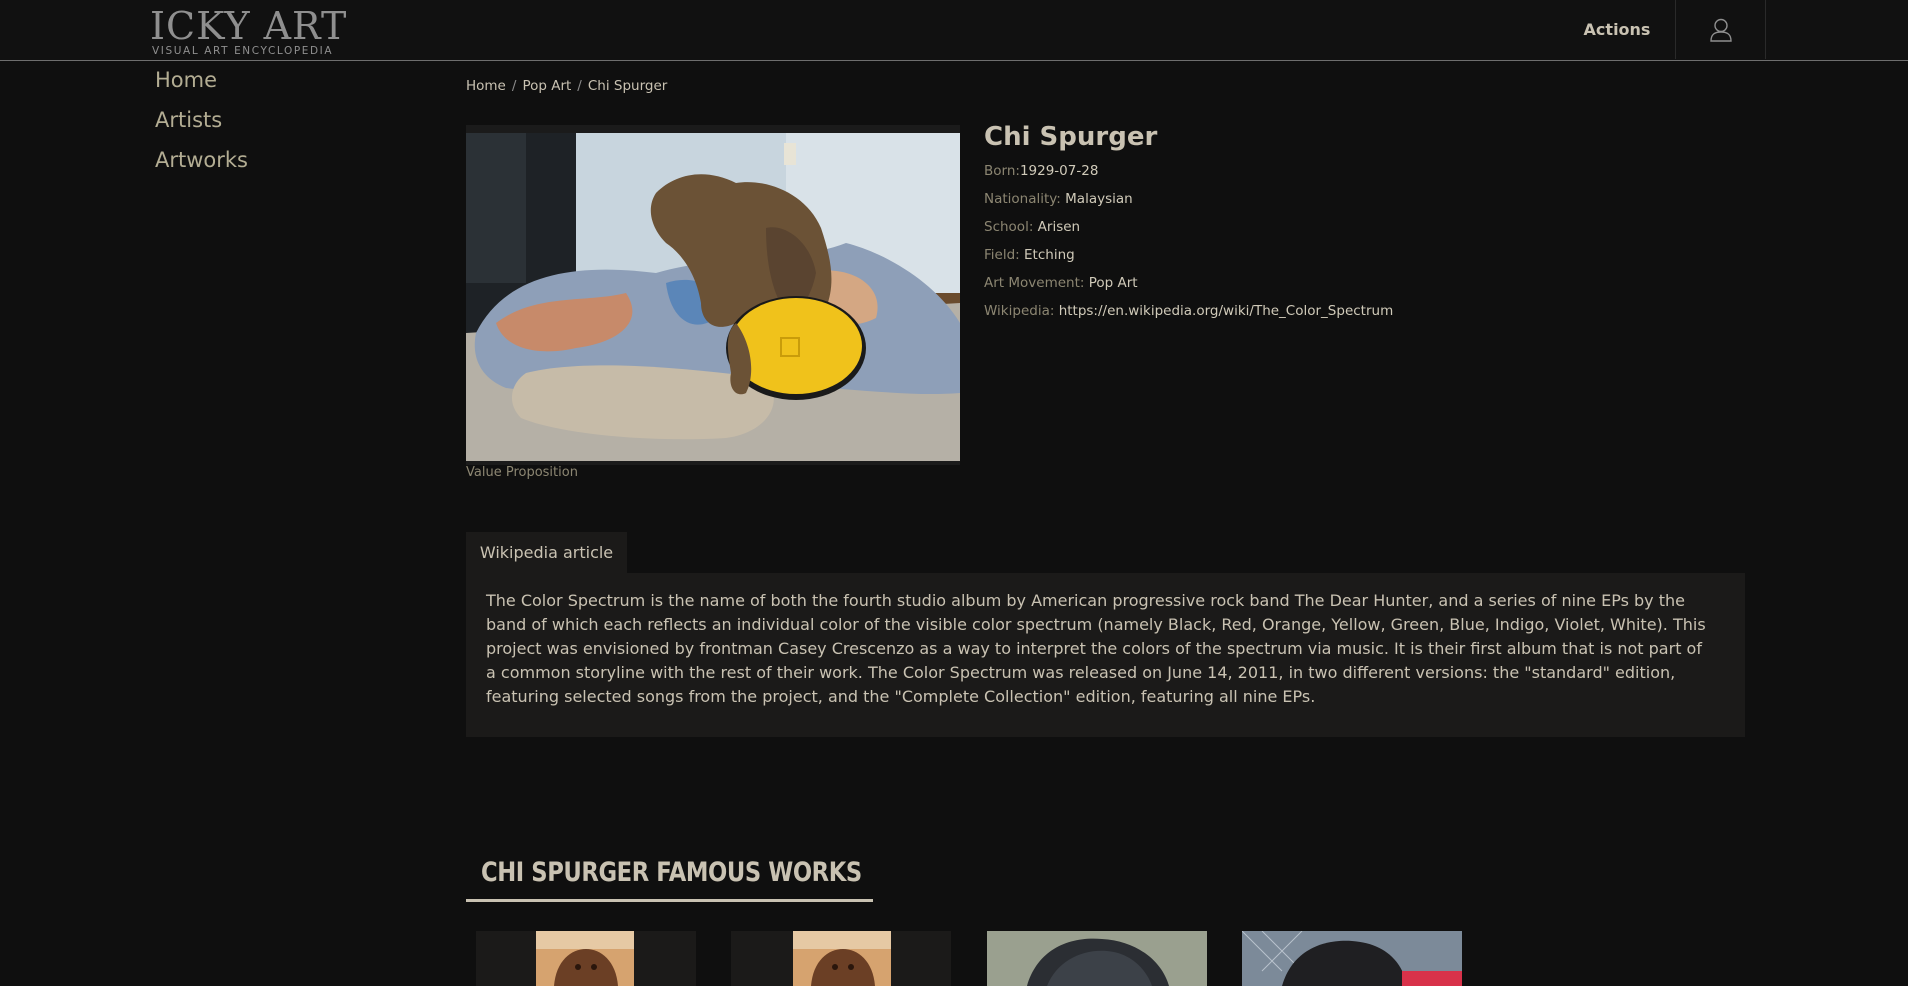 The height and width of the screenshot is (986, 1908). I want to click on info-nationality: Nationality: Malaysian, so click(1188, 205).